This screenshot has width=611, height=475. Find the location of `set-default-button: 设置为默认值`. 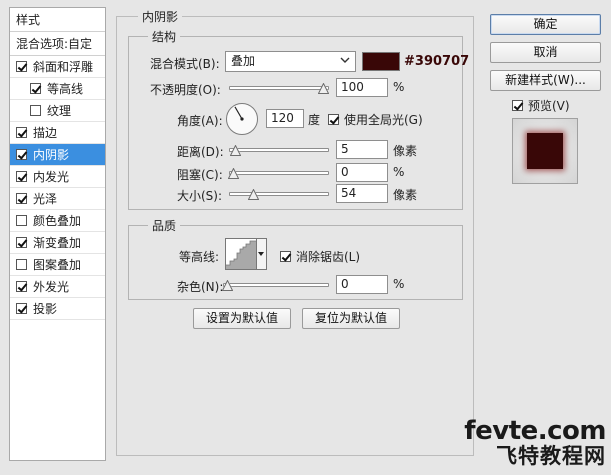

set-default-button: 设置为默认值 is located at coordinates (242, 318).